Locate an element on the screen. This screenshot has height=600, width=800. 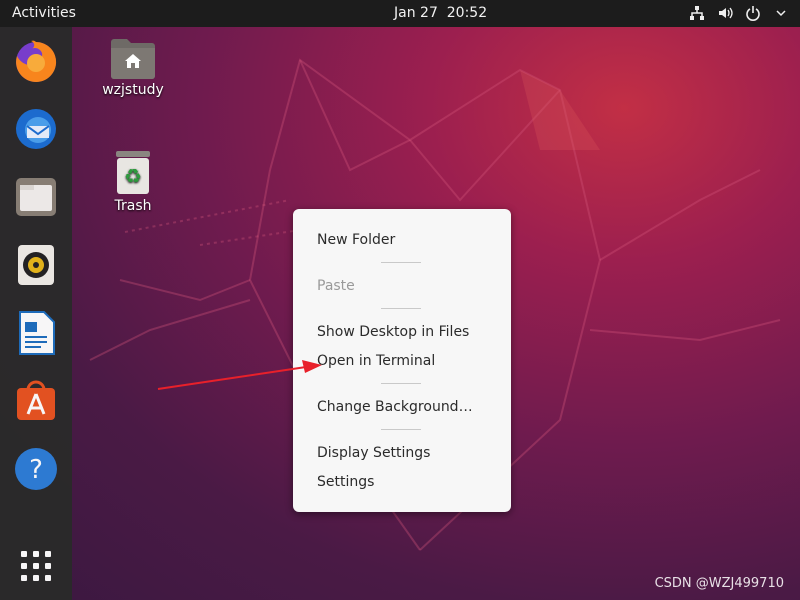
time-label: 20:52 is located at coordinates (467, 13).